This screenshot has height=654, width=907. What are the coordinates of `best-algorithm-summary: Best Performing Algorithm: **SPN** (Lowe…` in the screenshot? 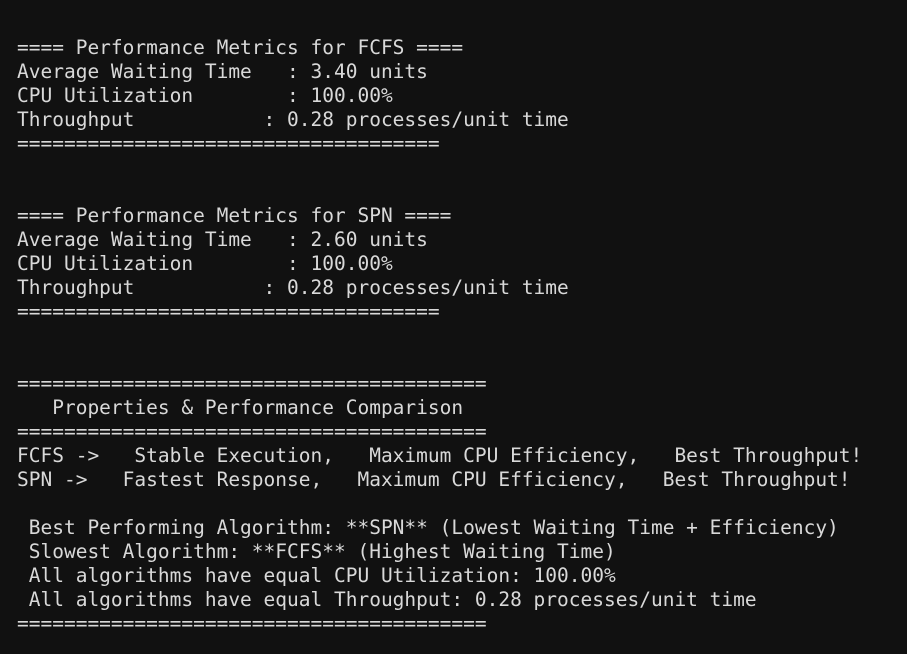 It's located at (428, 527).